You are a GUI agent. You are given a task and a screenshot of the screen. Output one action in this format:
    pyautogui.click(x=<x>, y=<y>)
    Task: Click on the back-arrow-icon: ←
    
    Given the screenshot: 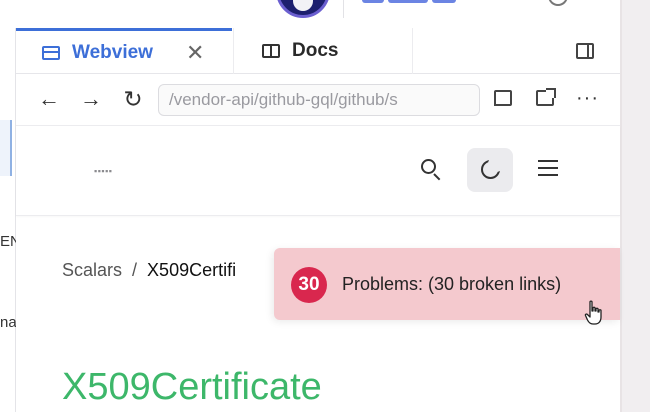 What is the action you would take?
    pyautogui.click(x=49, y=99)
    